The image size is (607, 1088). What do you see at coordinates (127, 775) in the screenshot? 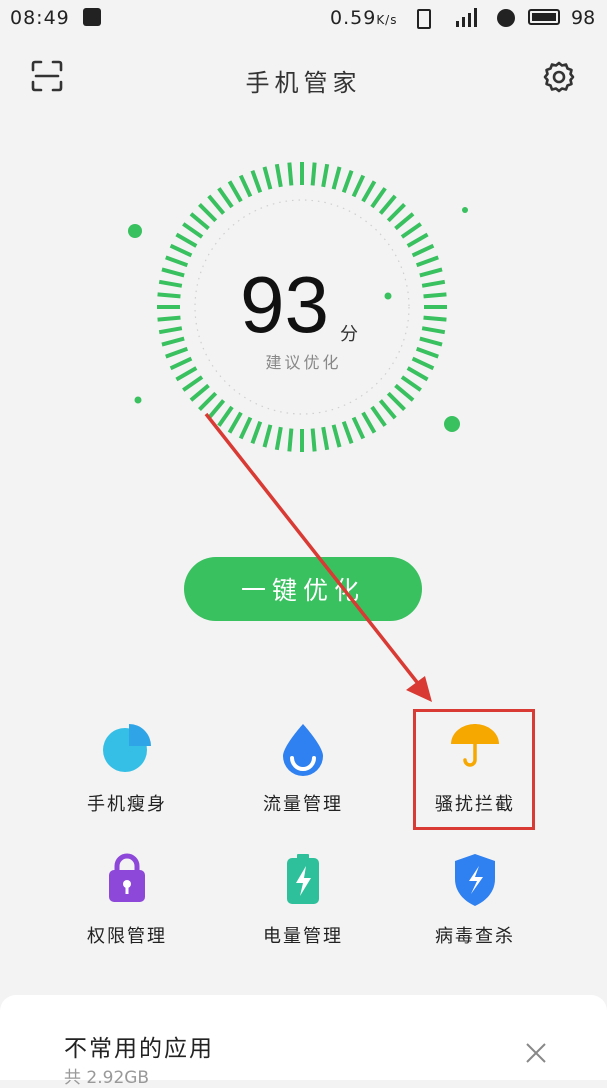
I see `tool-phone-cleanup: 手机瘦身` at bounding box center [127, 775].